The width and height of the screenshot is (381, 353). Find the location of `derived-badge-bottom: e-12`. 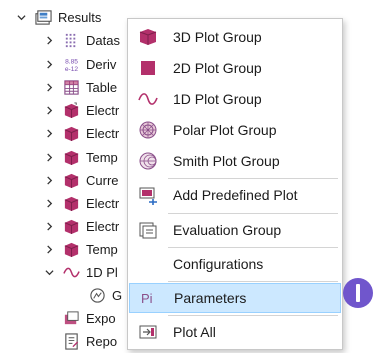

derived-badge-bottom: e-12 is located at coordinates (71, 69).